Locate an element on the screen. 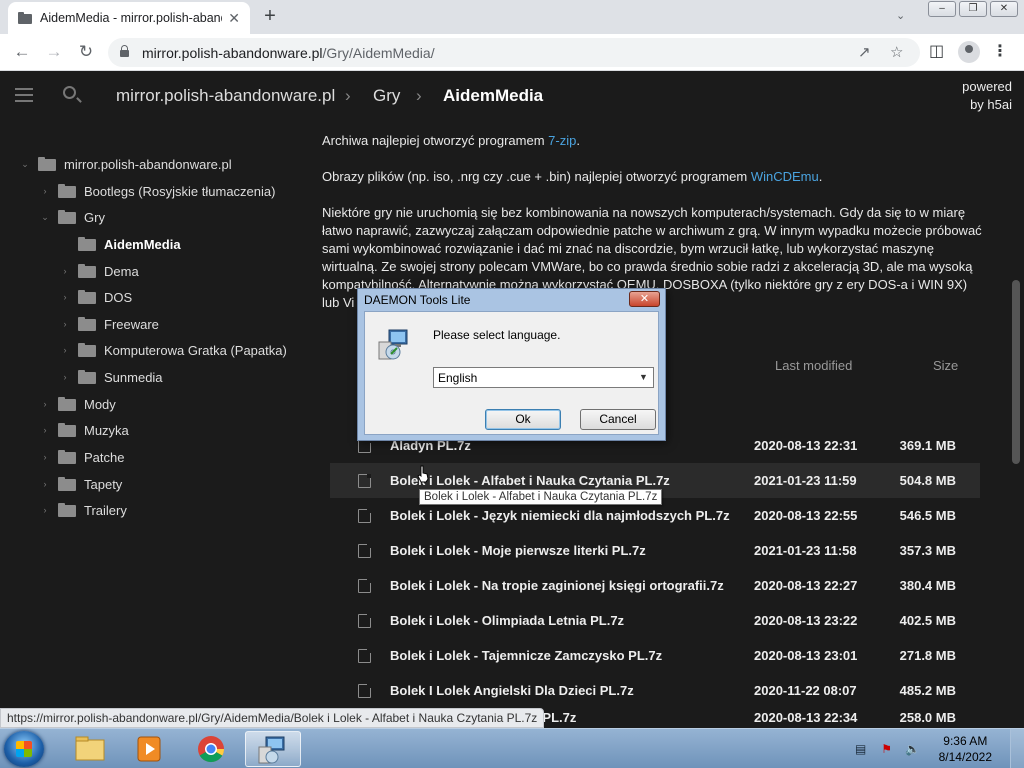 The width and height of the screenshot is (1024, 768). column-header-modified: Last modified is located at coordinates (813, 366).